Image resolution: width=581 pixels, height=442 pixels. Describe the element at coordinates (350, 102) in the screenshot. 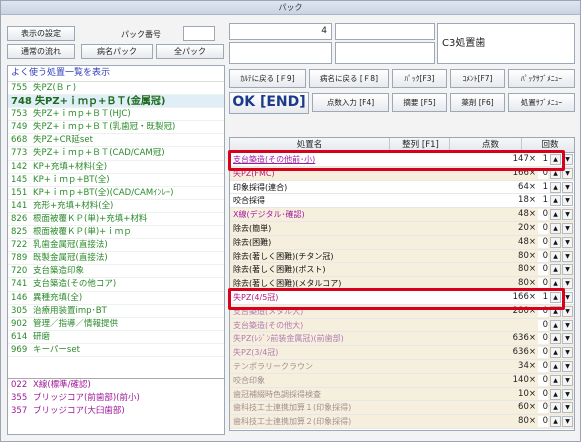

I see `points-input-button: 点数入力 [F4]` at that location.